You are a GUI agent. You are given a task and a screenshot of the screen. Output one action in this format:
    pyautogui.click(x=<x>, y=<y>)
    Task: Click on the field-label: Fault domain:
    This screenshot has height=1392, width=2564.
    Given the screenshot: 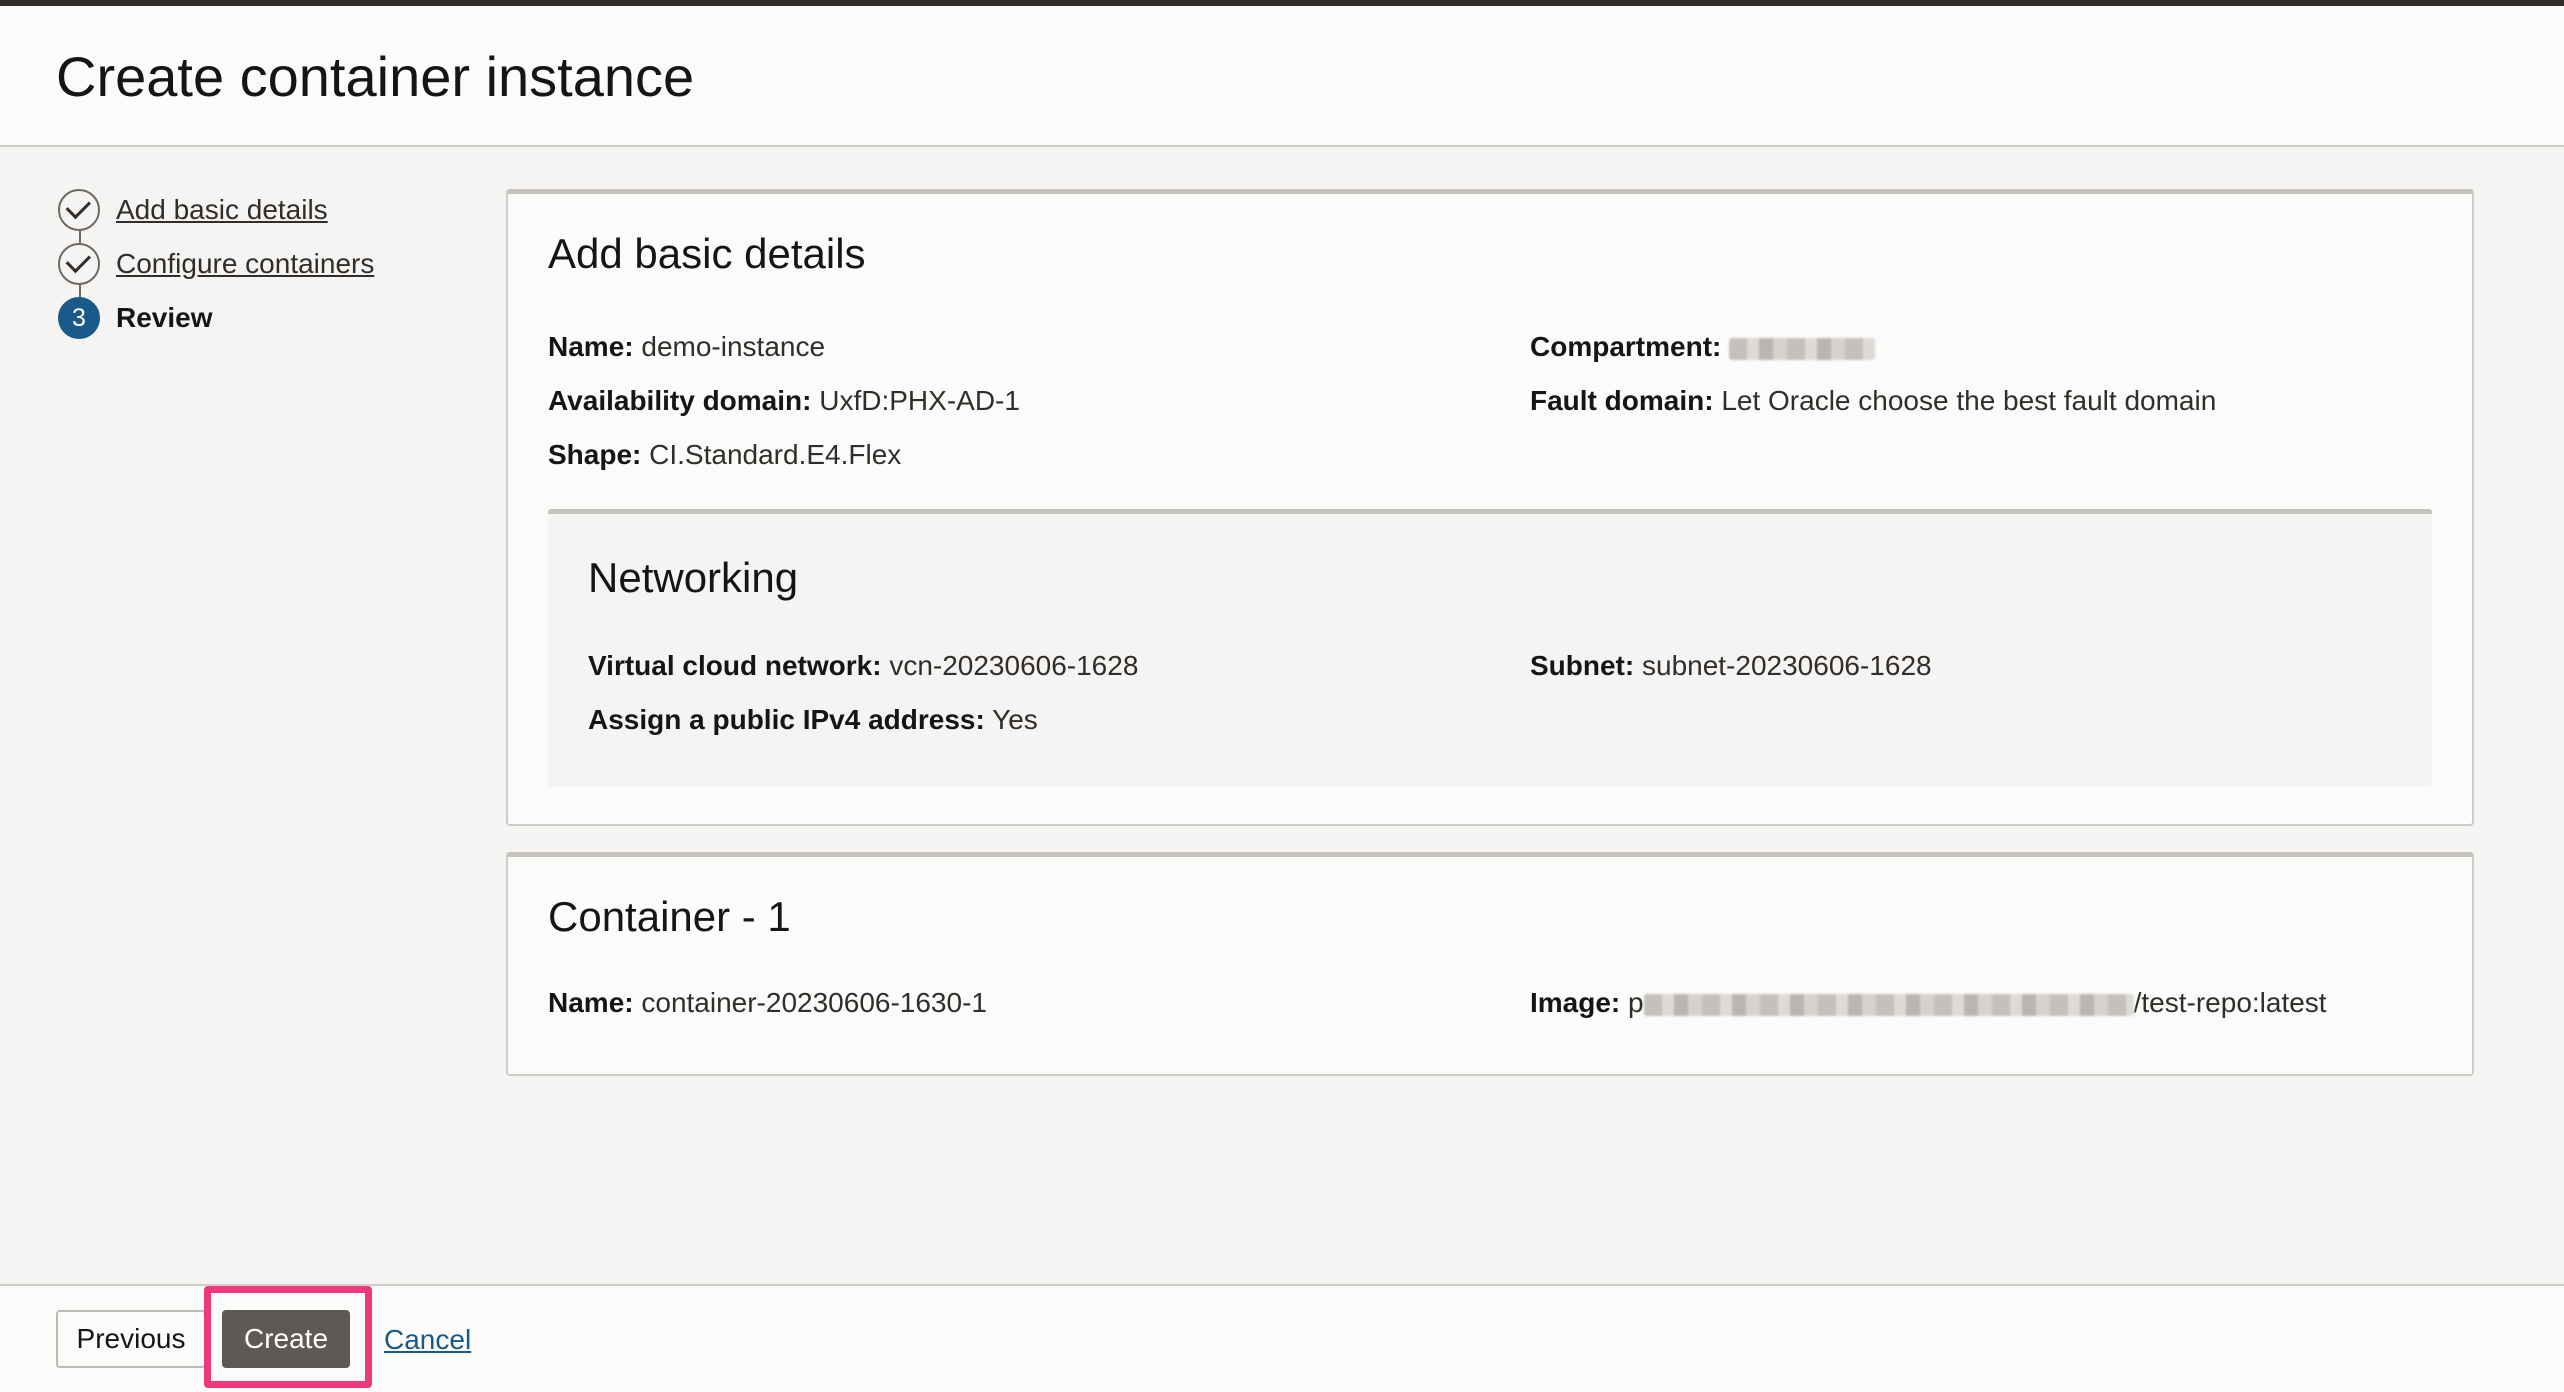 What is the action you would take?
    pyautogui.click(x=1622, y=400)
    